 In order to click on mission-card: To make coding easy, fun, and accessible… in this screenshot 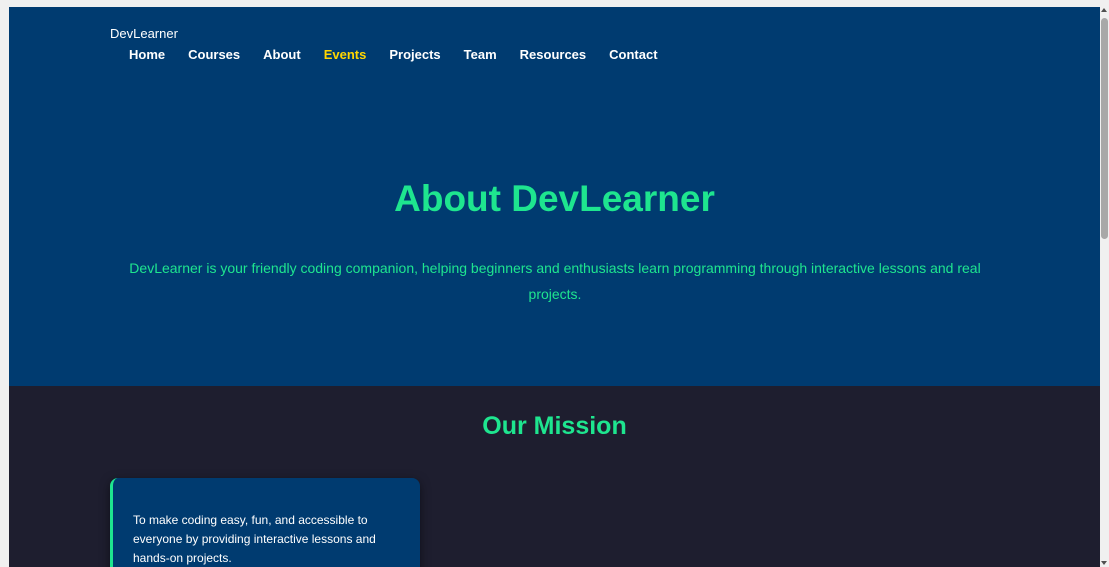, I will do `click(265, 522)`.